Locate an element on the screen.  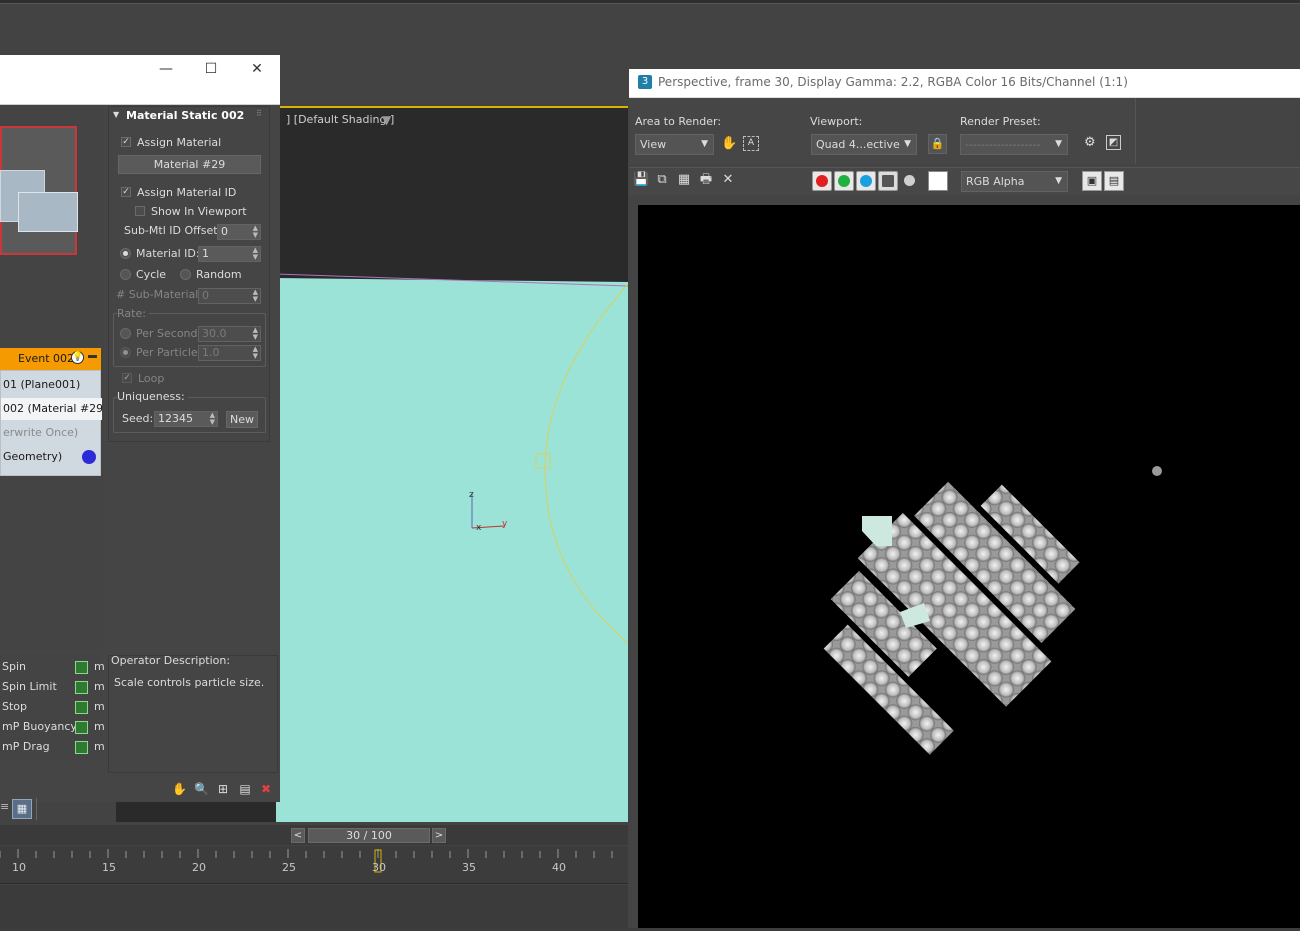
material-id-spinner: 1 ▲ ▼ is located at coordinates (229, 254).